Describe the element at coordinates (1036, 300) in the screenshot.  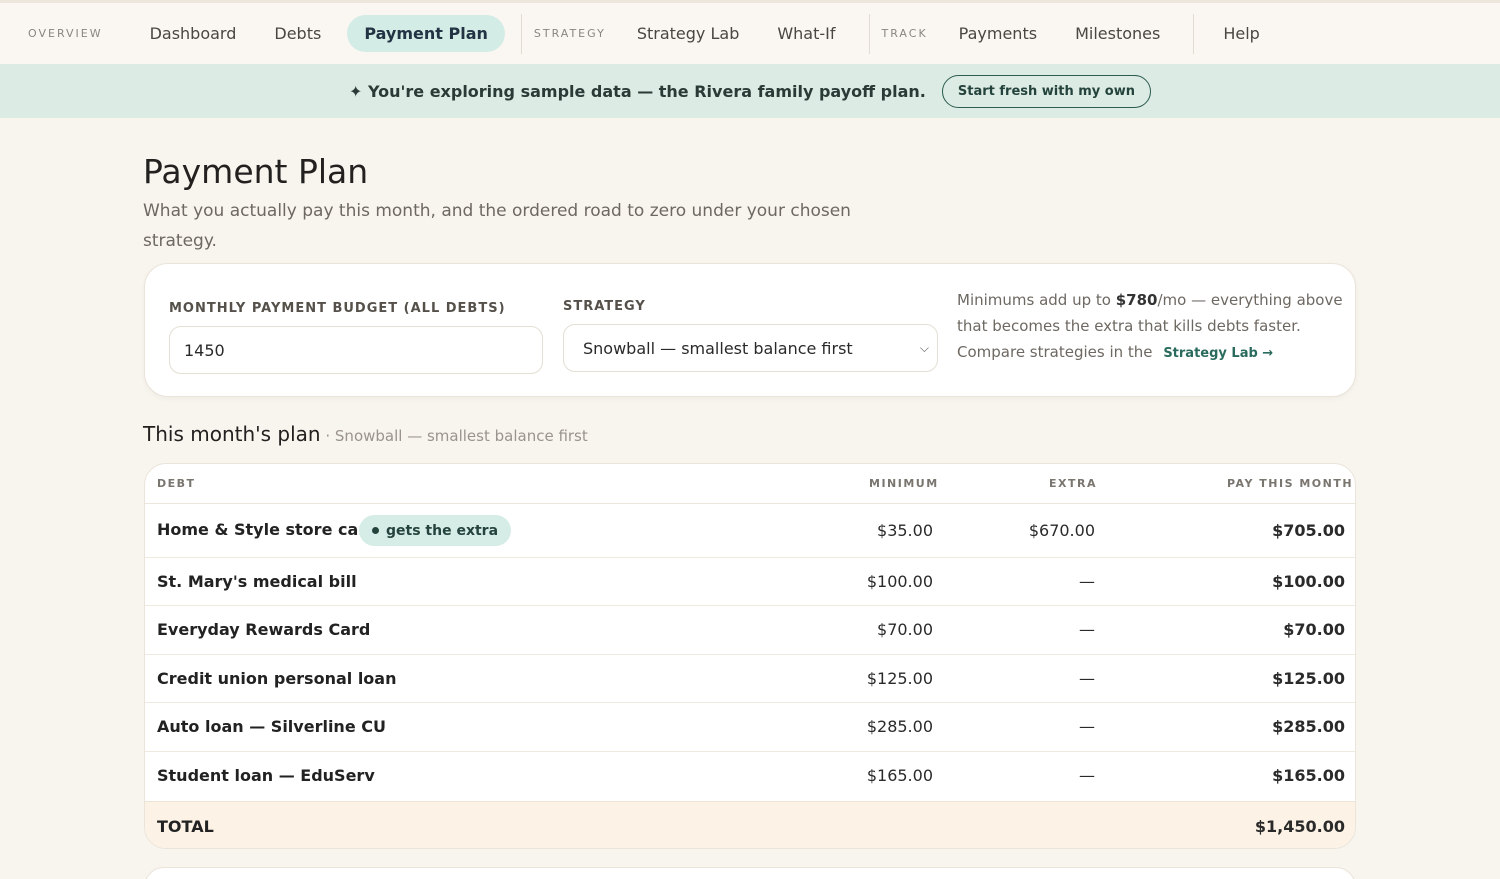
I see `hint-text: Minimums add up to` at that location.